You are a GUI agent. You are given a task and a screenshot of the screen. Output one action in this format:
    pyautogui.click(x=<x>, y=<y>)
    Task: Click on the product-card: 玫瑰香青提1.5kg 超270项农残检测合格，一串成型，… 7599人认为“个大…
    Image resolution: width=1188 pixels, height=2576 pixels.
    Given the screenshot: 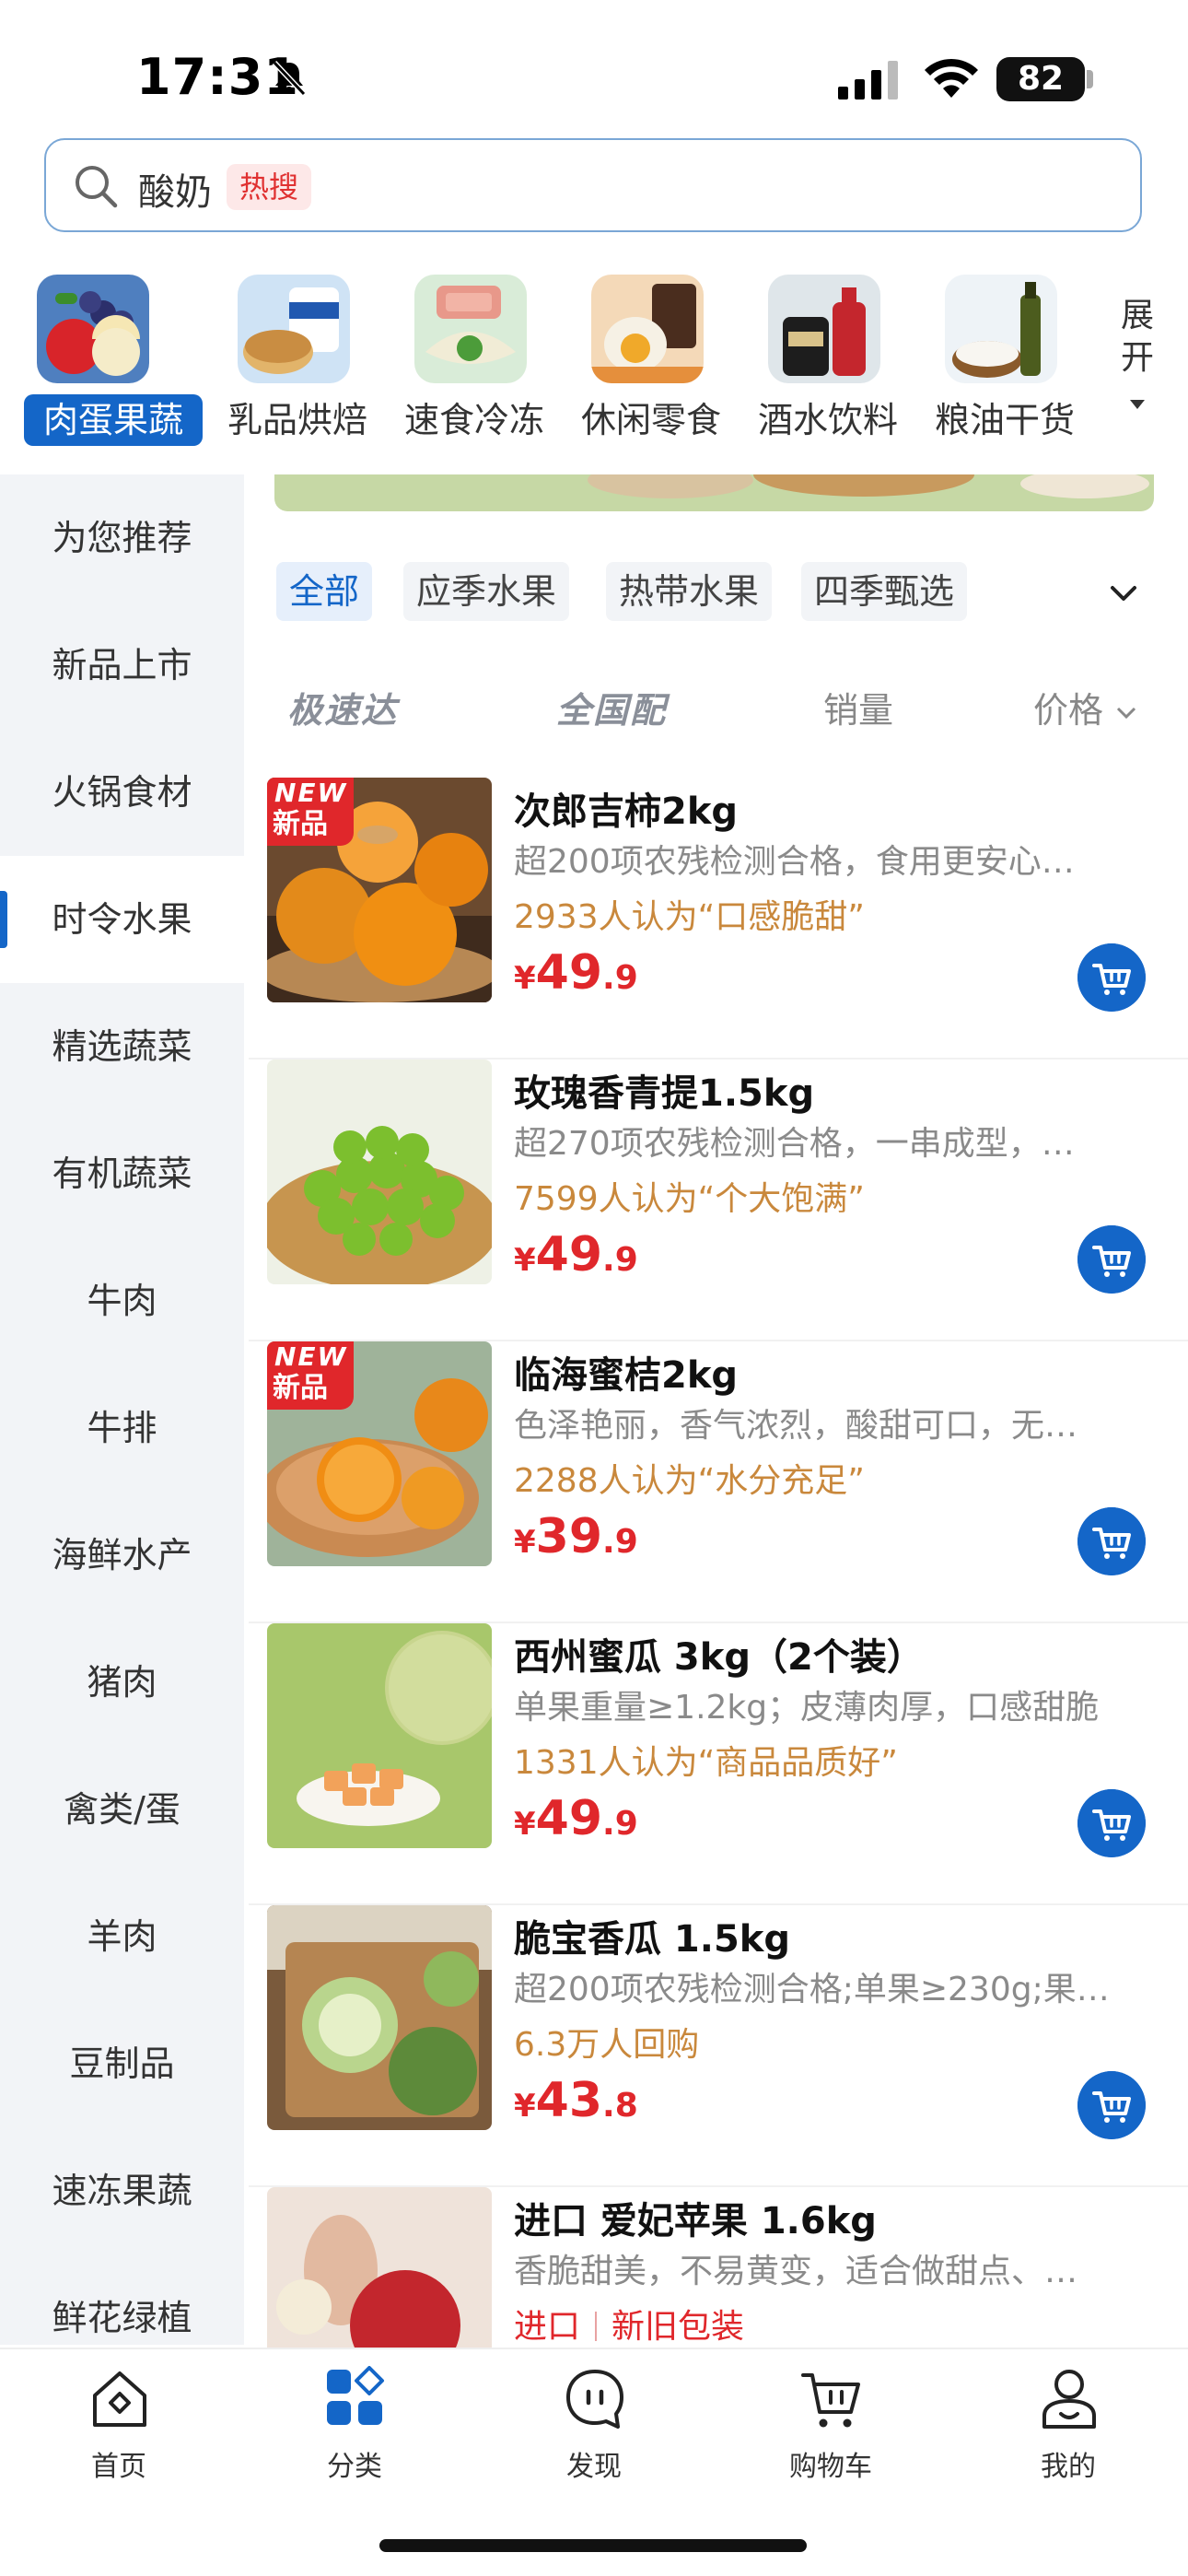 What is the action you would take?
    pyautogui.click(x=719, y=1200)
    